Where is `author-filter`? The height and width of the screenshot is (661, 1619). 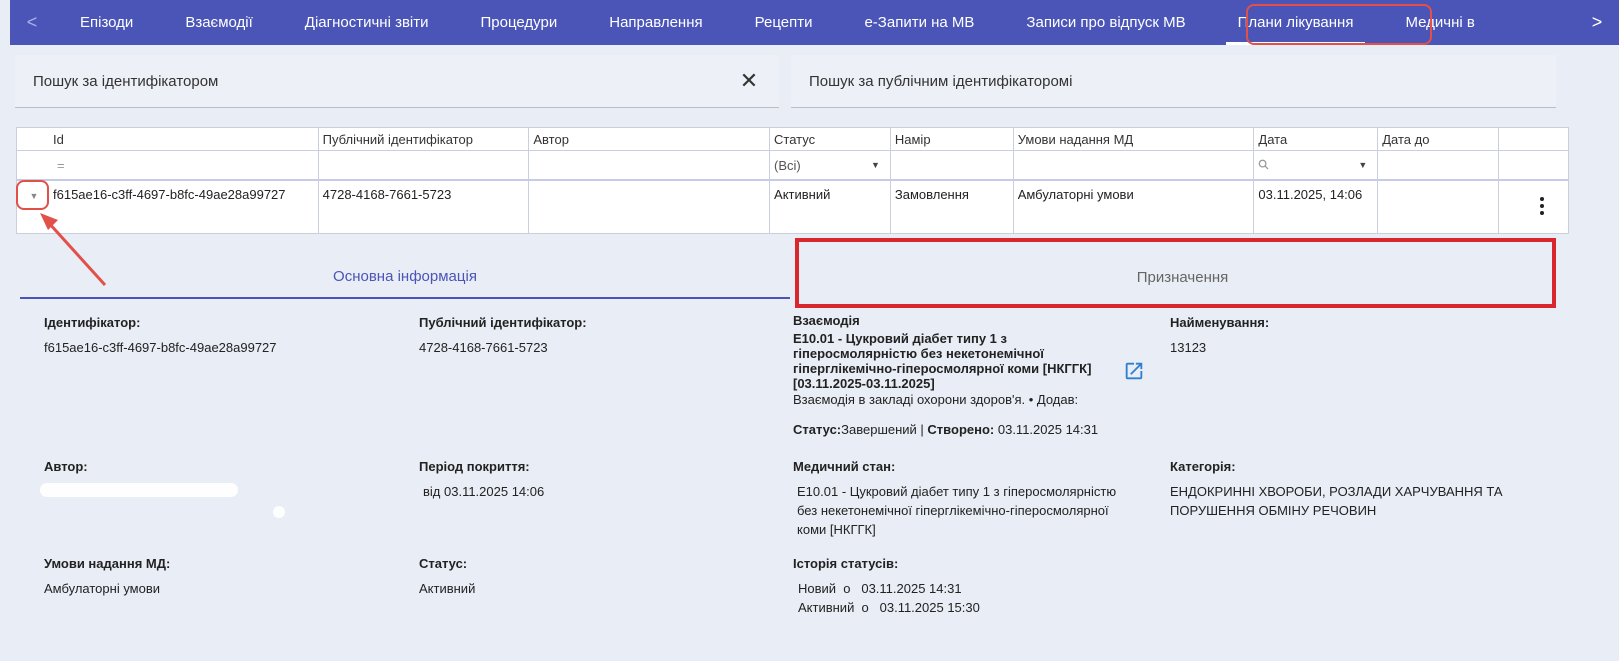 author-filter is located at coordinates (650, 165).